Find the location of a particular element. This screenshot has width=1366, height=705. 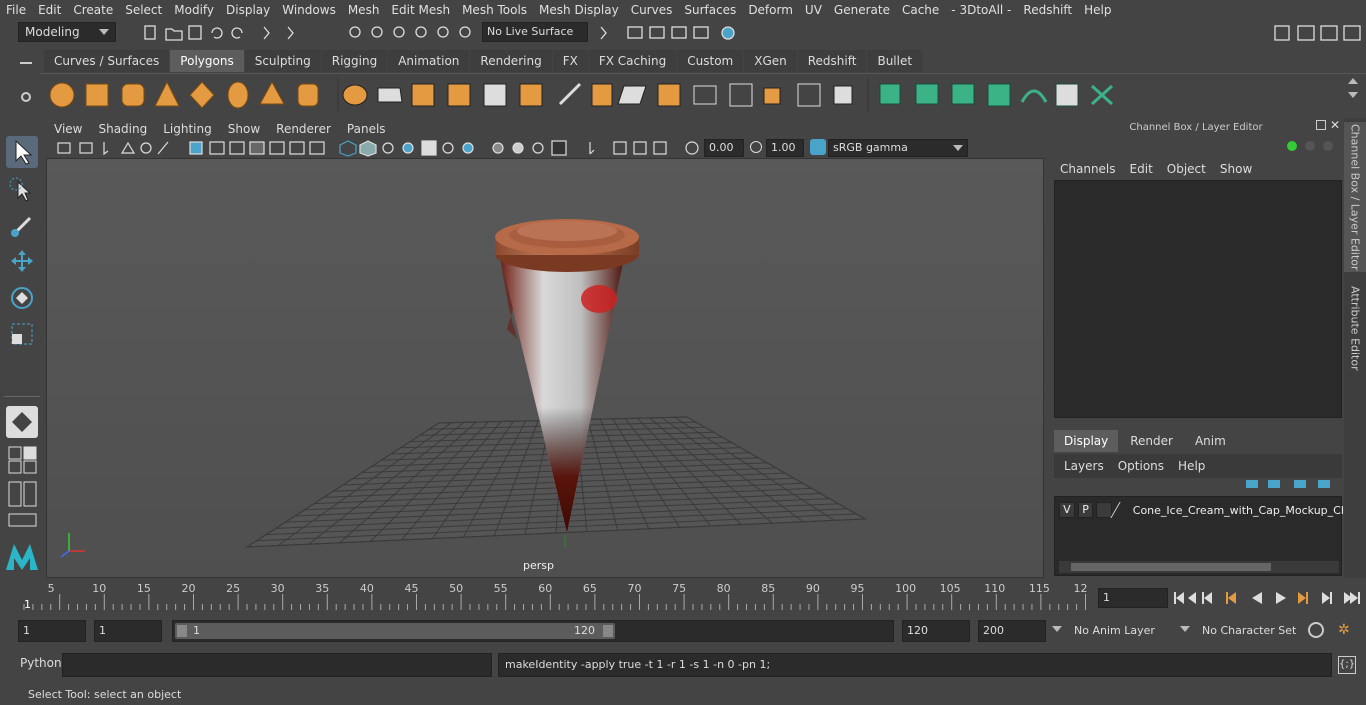

menu-generate: Generate is located at coordinates (862, 10).